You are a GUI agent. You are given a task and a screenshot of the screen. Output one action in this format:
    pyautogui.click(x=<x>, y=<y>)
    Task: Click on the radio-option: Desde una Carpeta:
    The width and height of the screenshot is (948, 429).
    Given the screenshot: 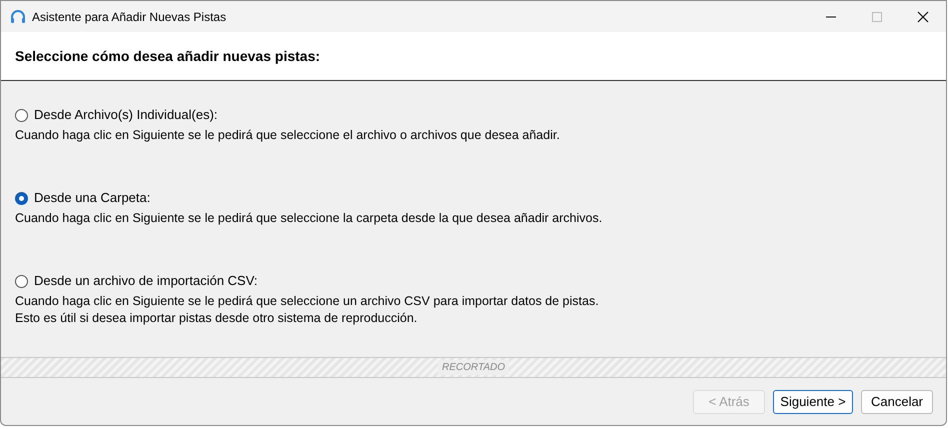 What is the action you would take?
    pyautogui.click(x=82, y=198)
    